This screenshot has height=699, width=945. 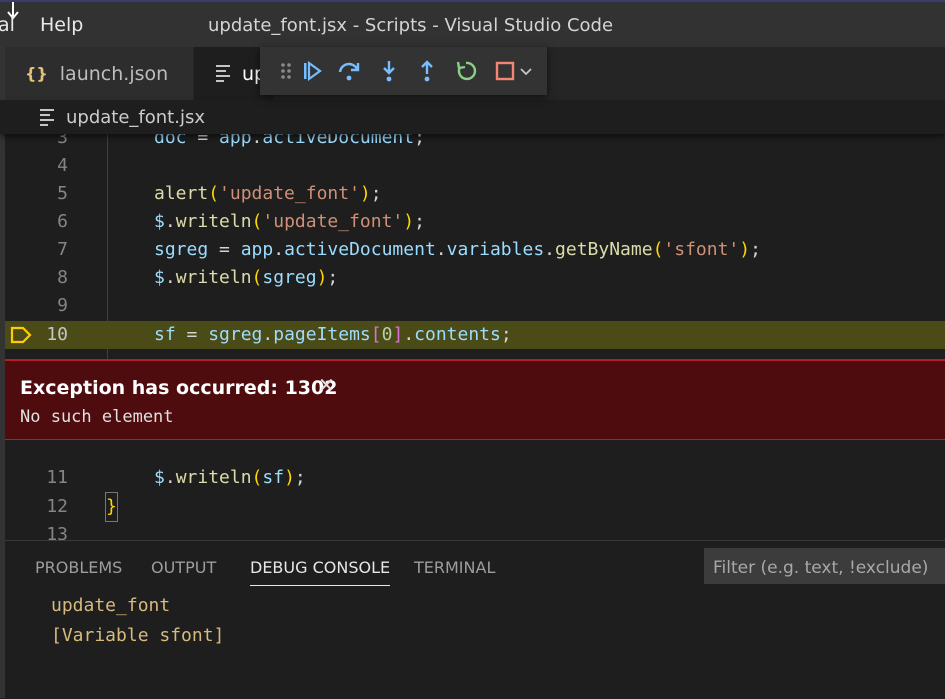 What do you see at coordinates (114, 73) in the screenshot?
I see `tab-label: launch.json` at bounding box center [114, 73].